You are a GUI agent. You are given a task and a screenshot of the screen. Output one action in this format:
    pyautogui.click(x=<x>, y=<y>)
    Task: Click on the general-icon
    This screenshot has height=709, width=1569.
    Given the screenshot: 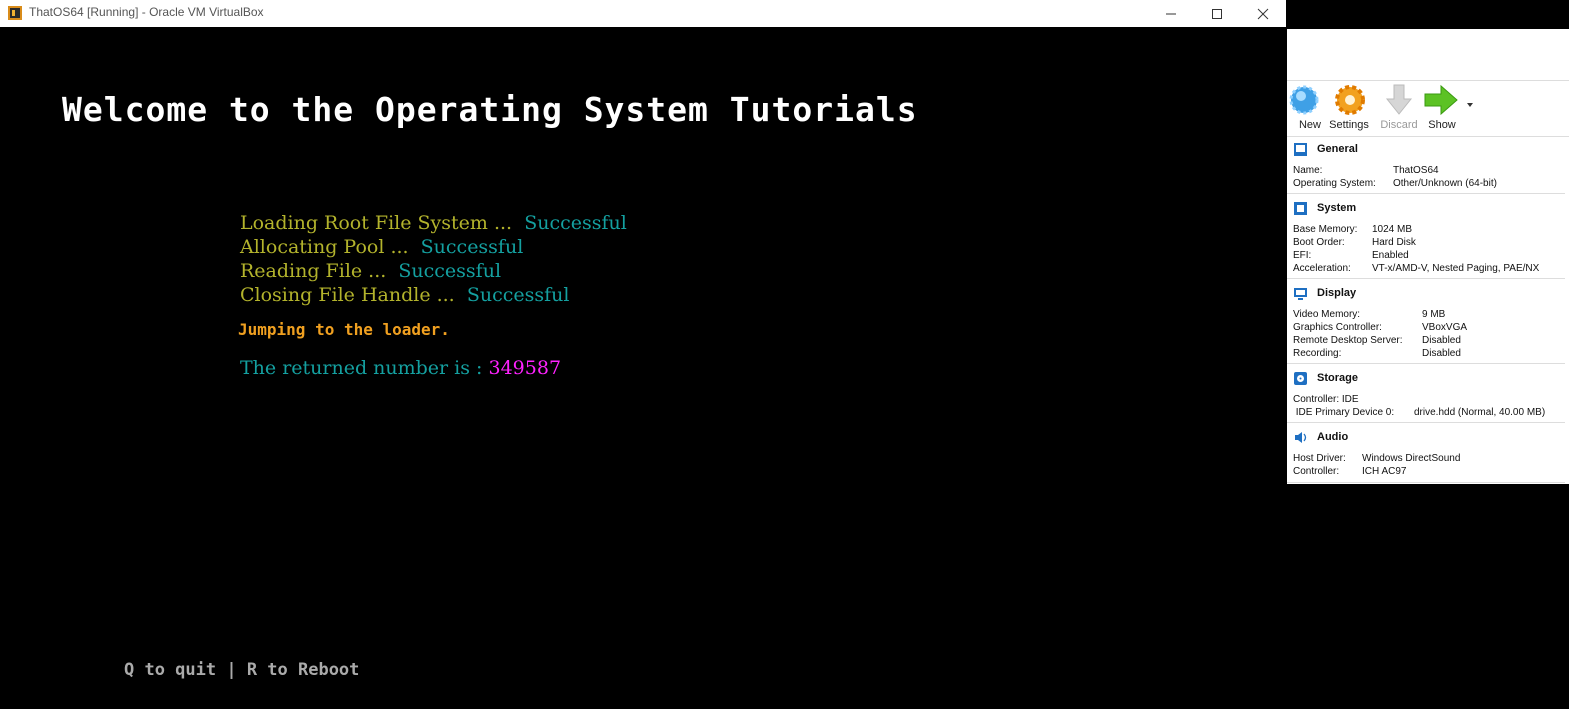 What is the action you would take?
    pyautogui.click(x=1300, y=149)
    